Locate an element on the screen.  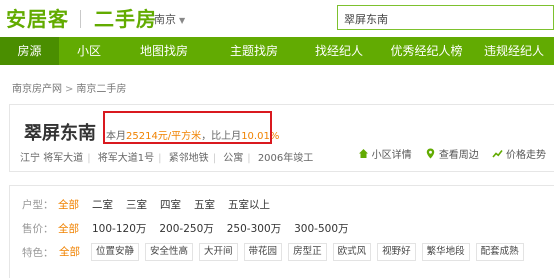
search-input-value: 翠屏东南 is located at coordinates (366, 19).